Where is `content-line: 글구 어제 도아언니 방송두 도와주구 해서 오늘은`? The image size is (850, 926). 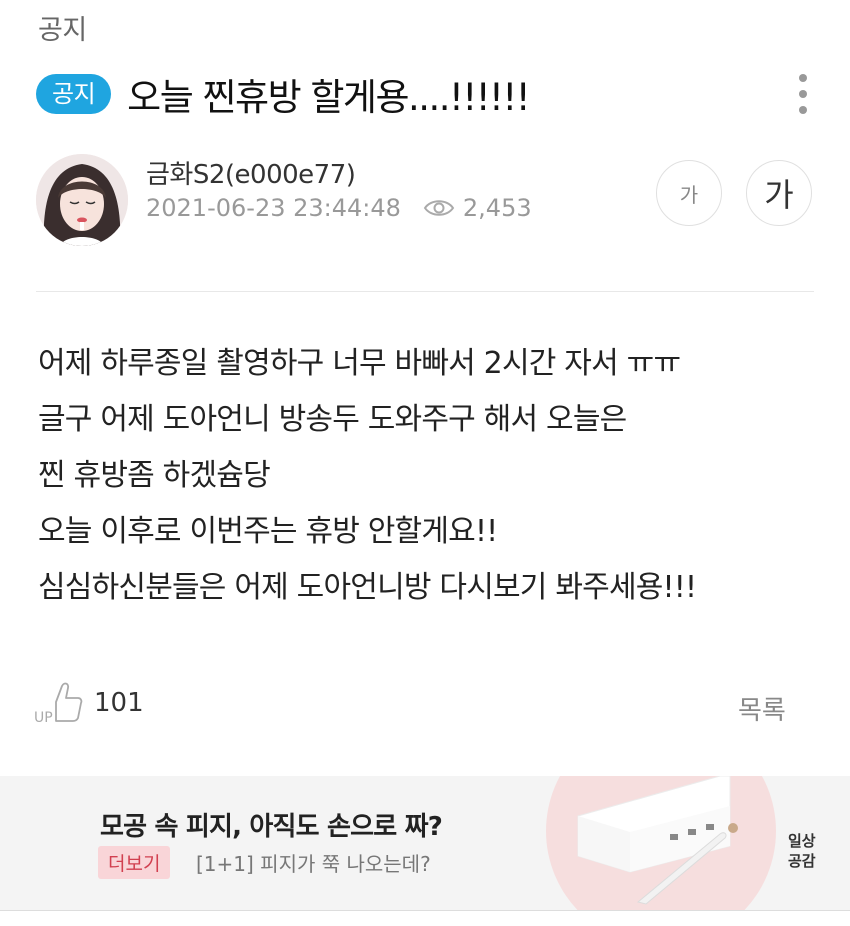 content-line: 글구 어제 도아언니 방송두 도와주구 해서 오늘은 is located at coordinates (332, 419).